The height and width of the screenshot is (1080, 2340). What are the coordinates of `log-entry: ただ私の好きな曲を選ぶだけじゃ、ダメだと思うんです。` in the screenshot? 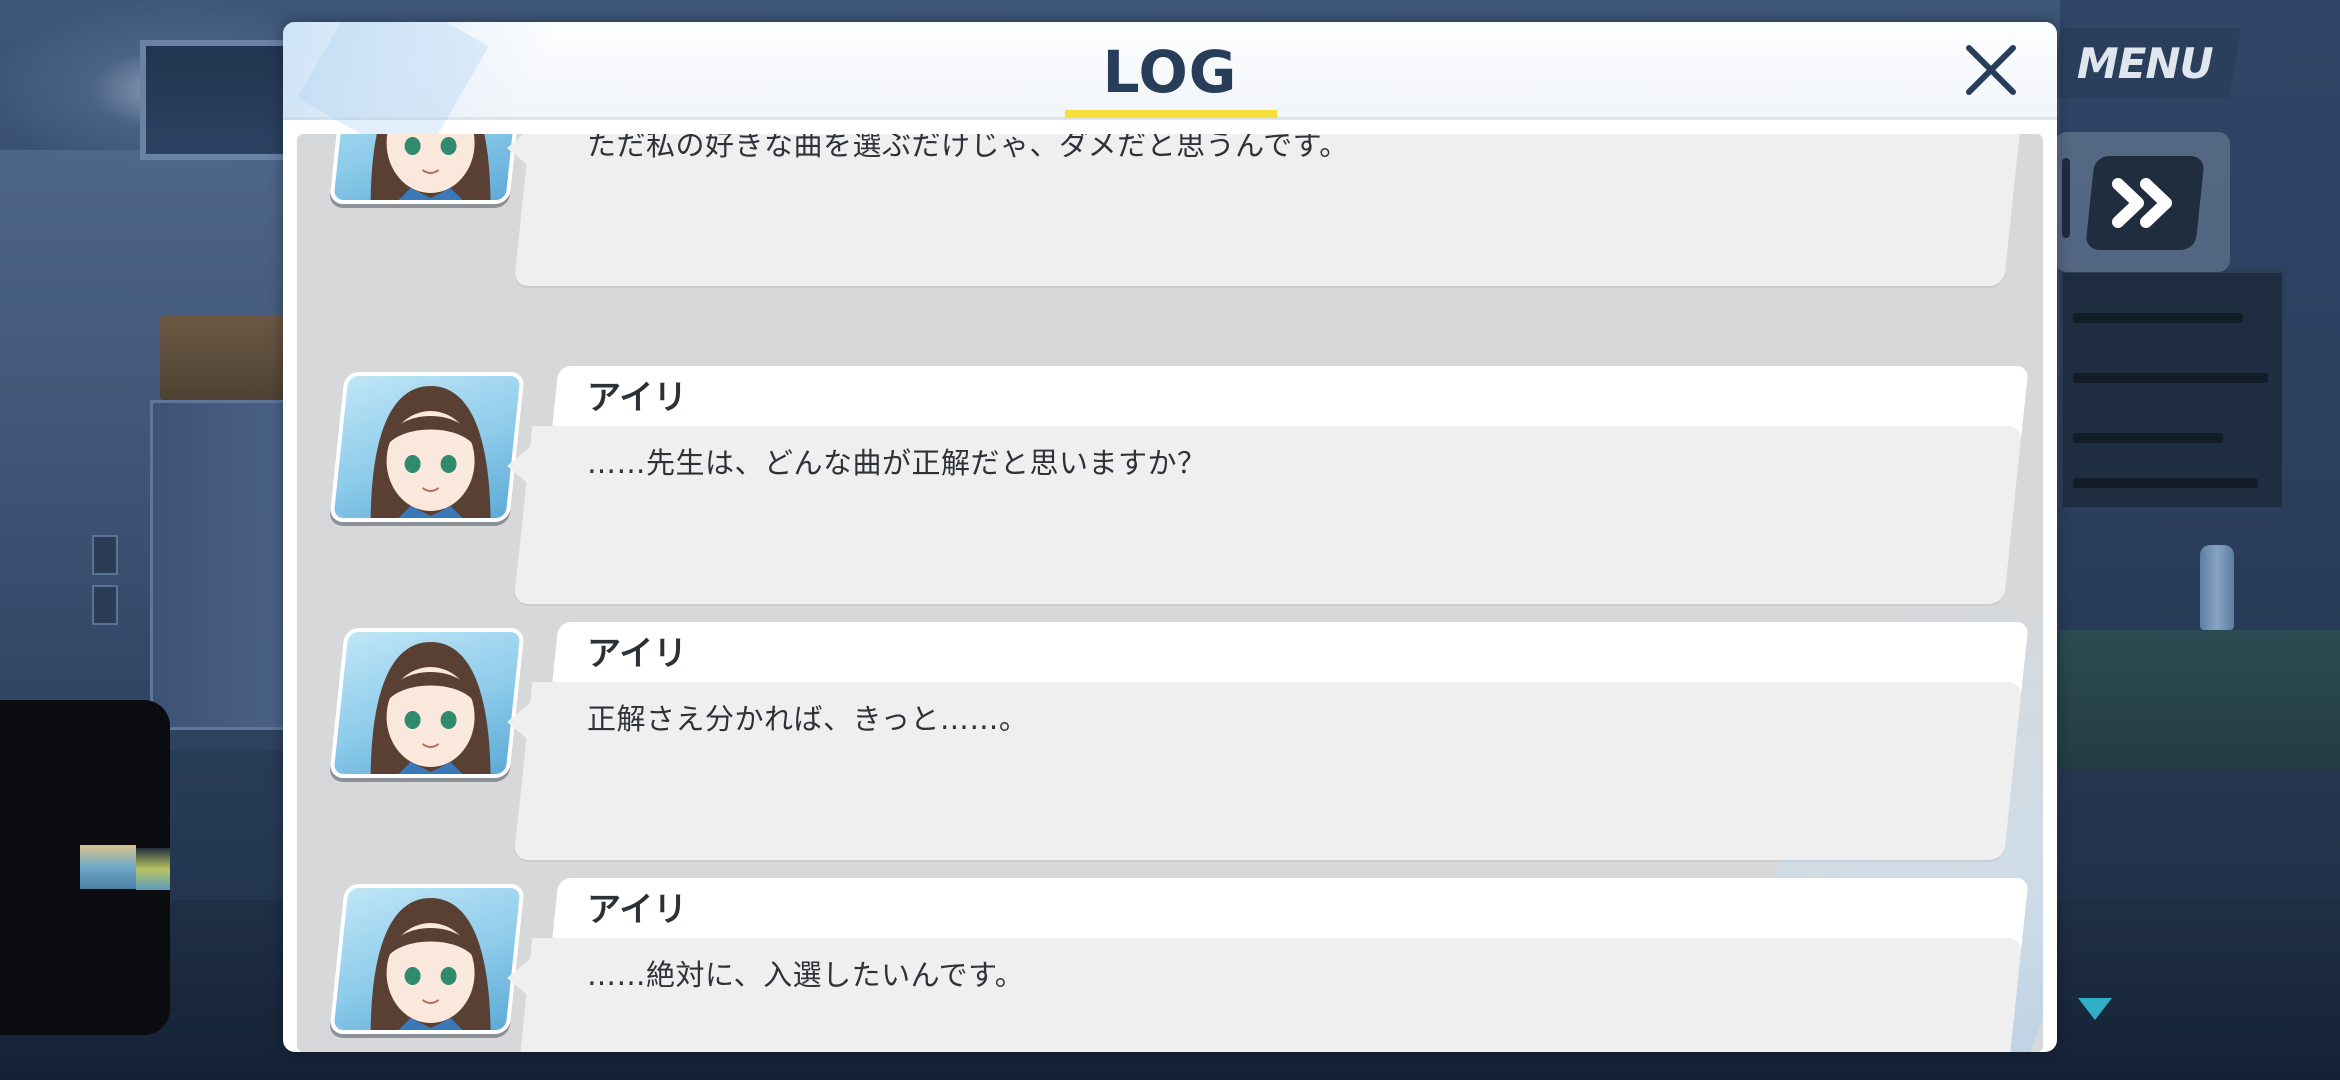 It's located at (1170, 211).